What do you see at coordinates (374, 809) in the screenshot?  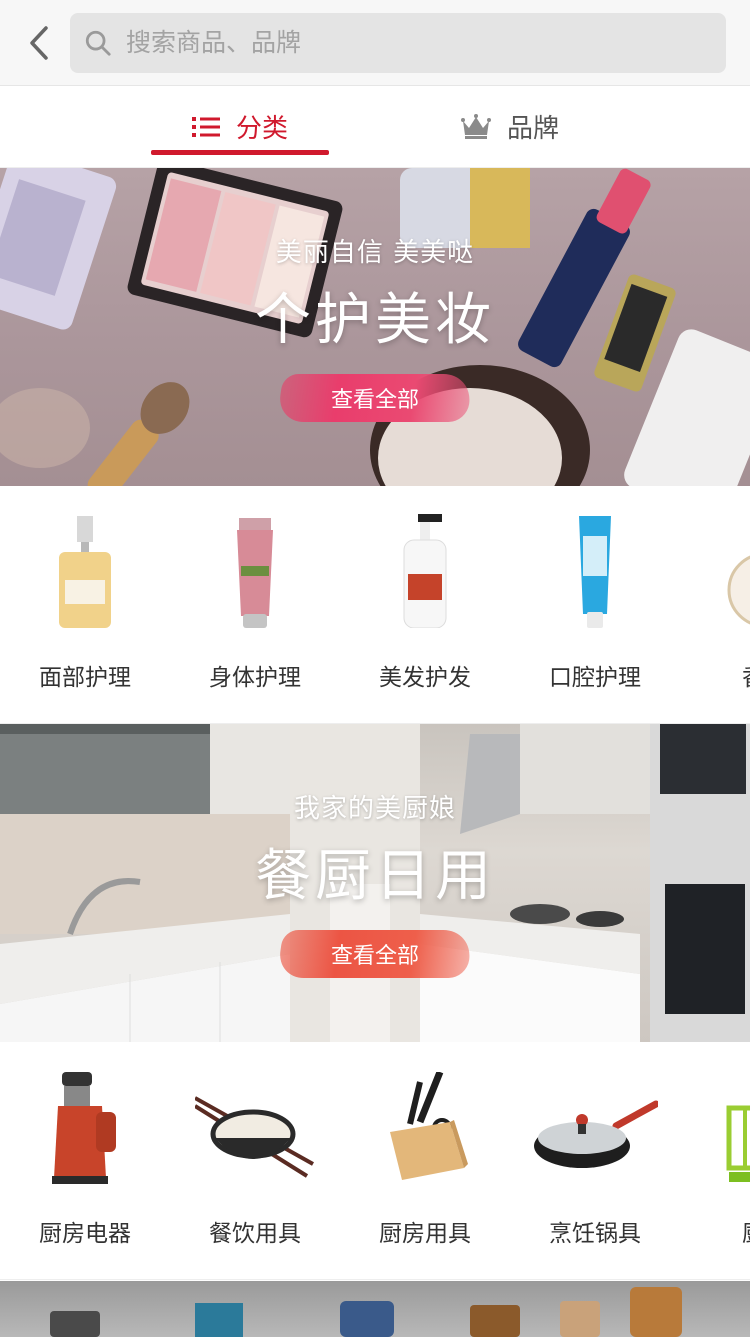 I see `banner-subtitle: 我家的美厨娘` at bounding box center [374, 809].